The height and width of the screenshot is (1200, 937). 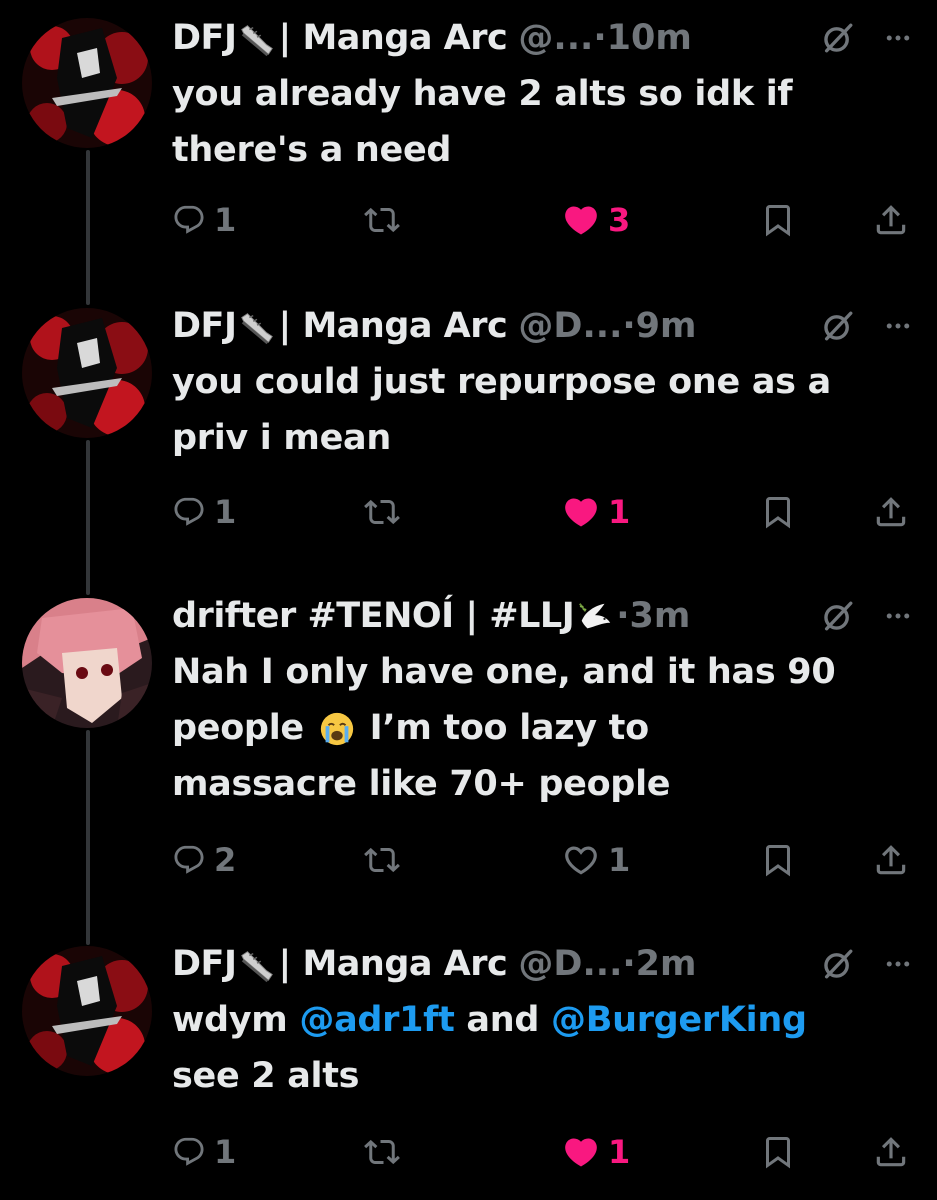 What do you see at coordinates (542, 1020) in the screenshot?
I see `tweet-text-line: wdym @adr1ft and @BurgerKing` at bounding box center [542, 1020].